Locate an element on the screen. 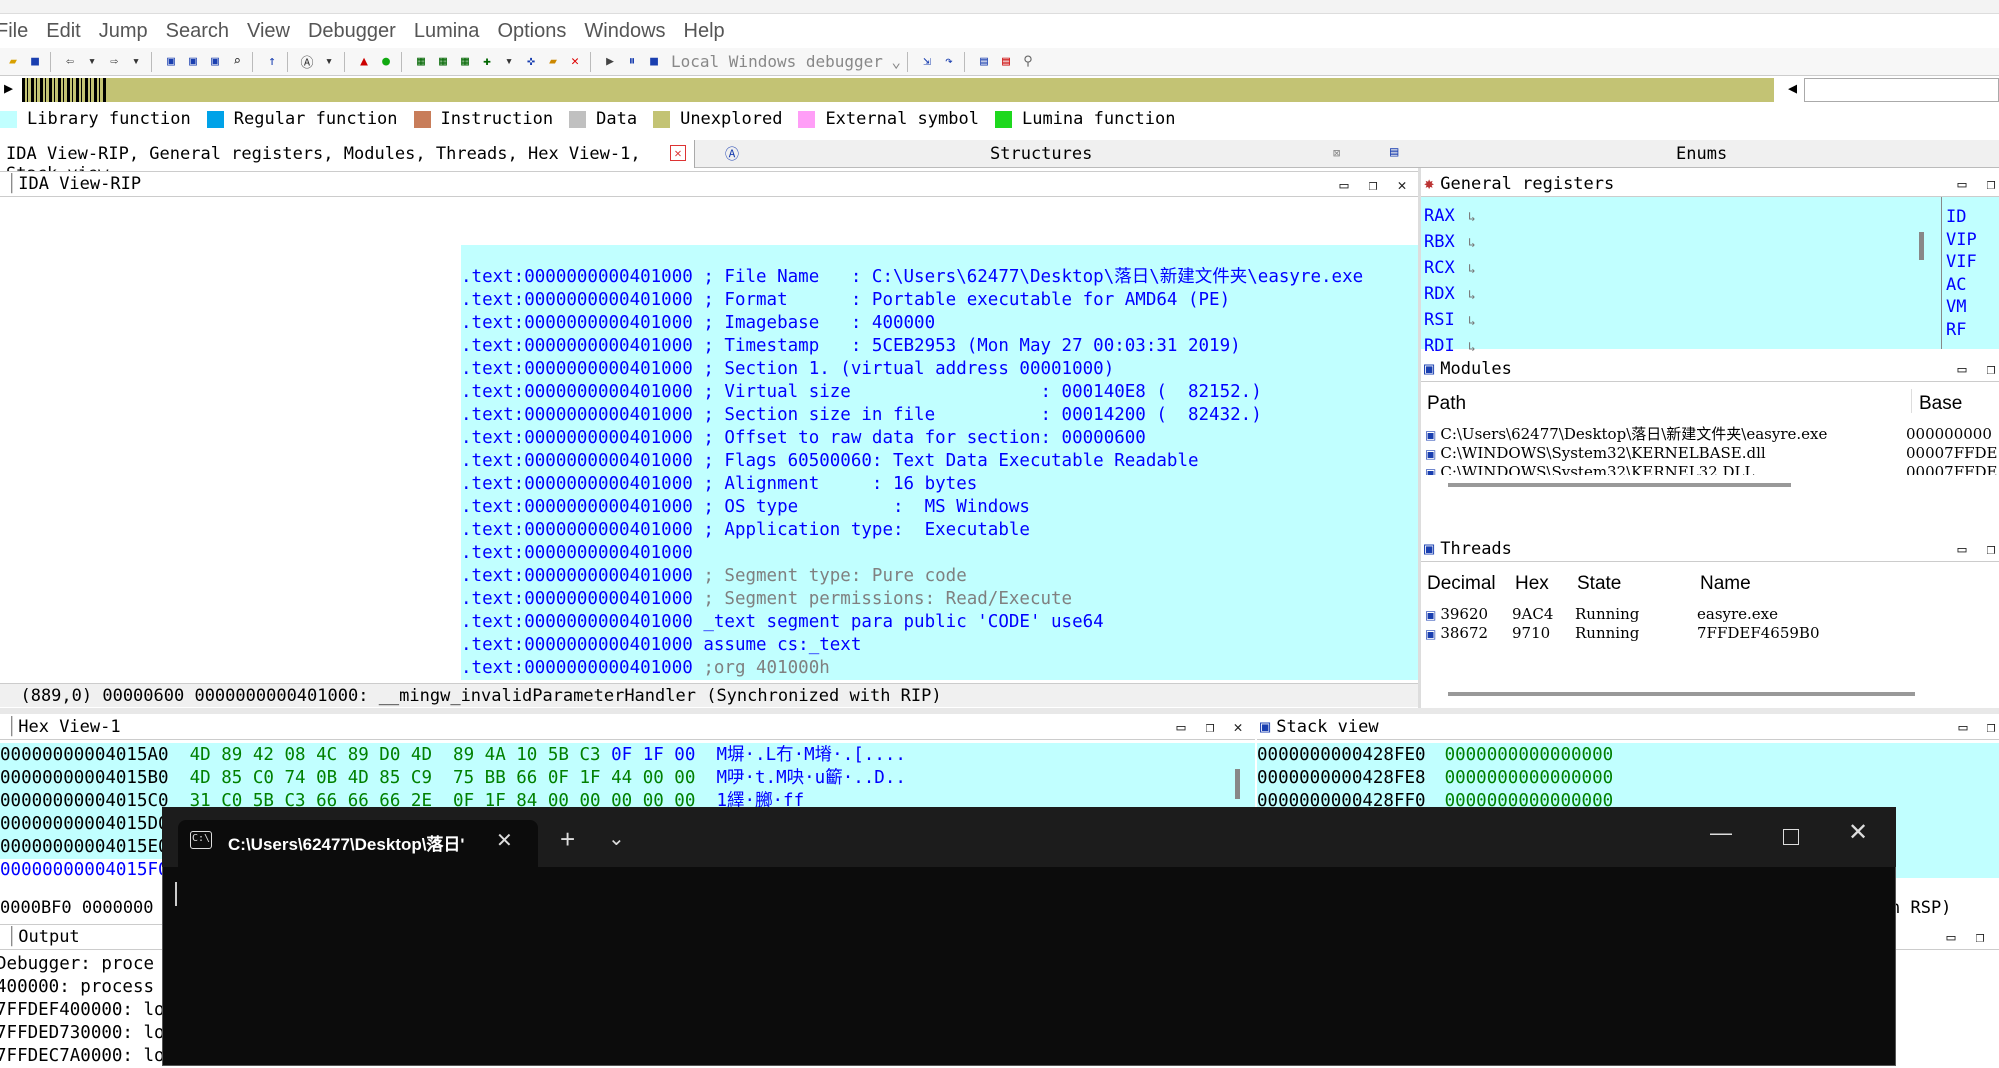 The height and width of the screenshot is (1068, 1999). play-icon: ▶ is located at coordinates (610, 62).